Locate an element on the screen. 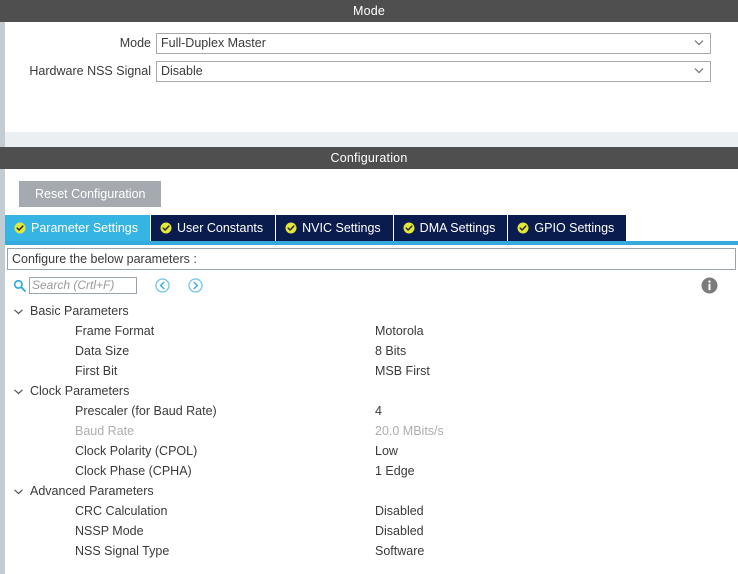 The width and height of the screenshot is (738, 574). tree-group-advanced-parameters: Advanced Parameters is located at coordinates (371, 491).